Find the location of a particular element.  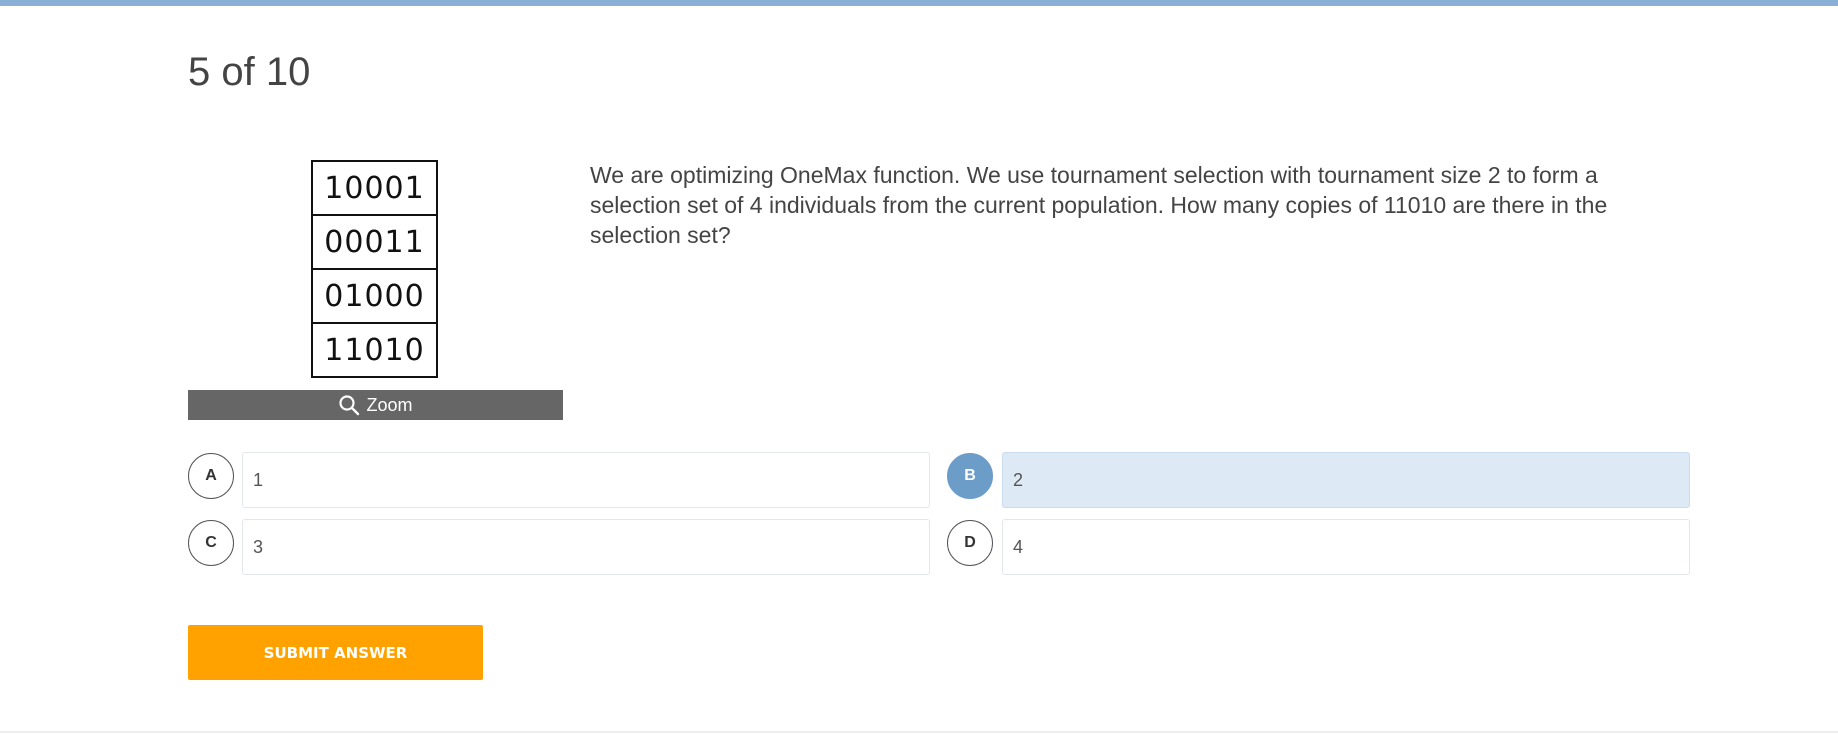

population-table: 10001 00011 01000 11010 is located at coordinates (374, 269).